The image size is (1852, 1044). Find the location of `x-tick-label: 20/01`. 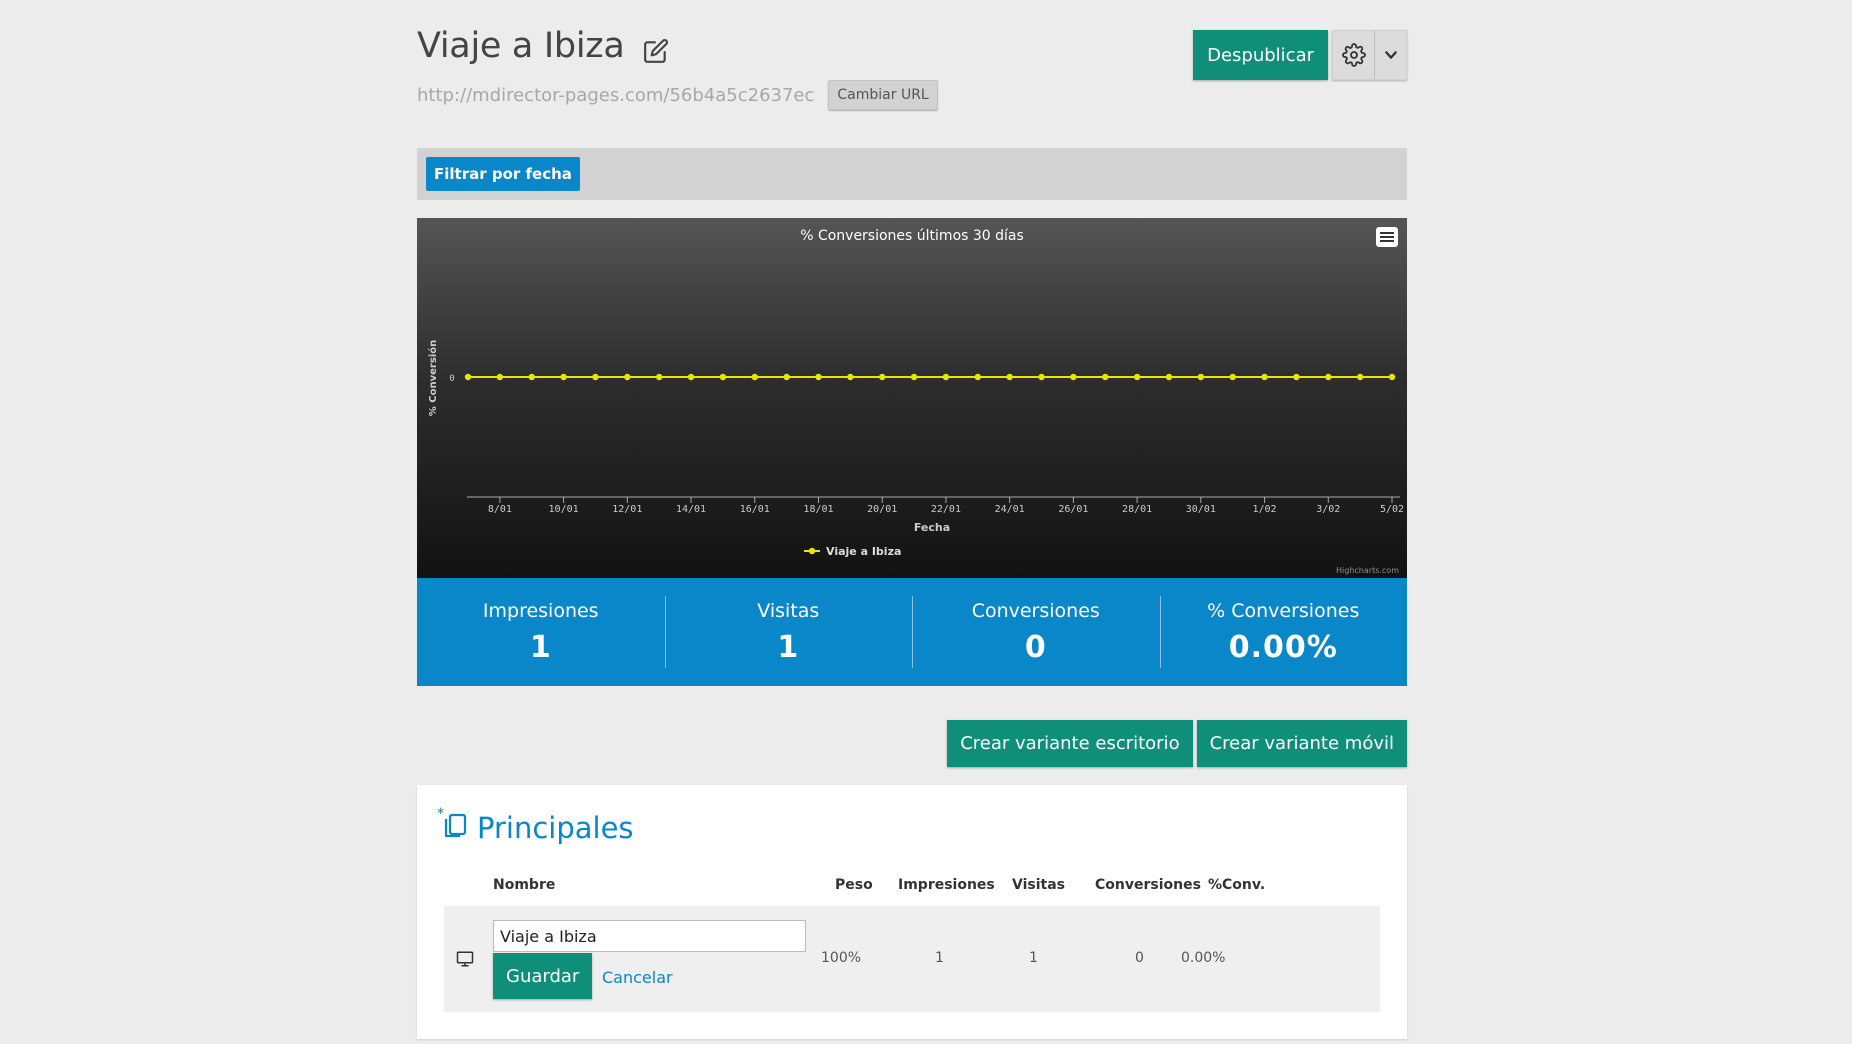

x-tick-label: 20/01 is located at coordinates (882, 509).